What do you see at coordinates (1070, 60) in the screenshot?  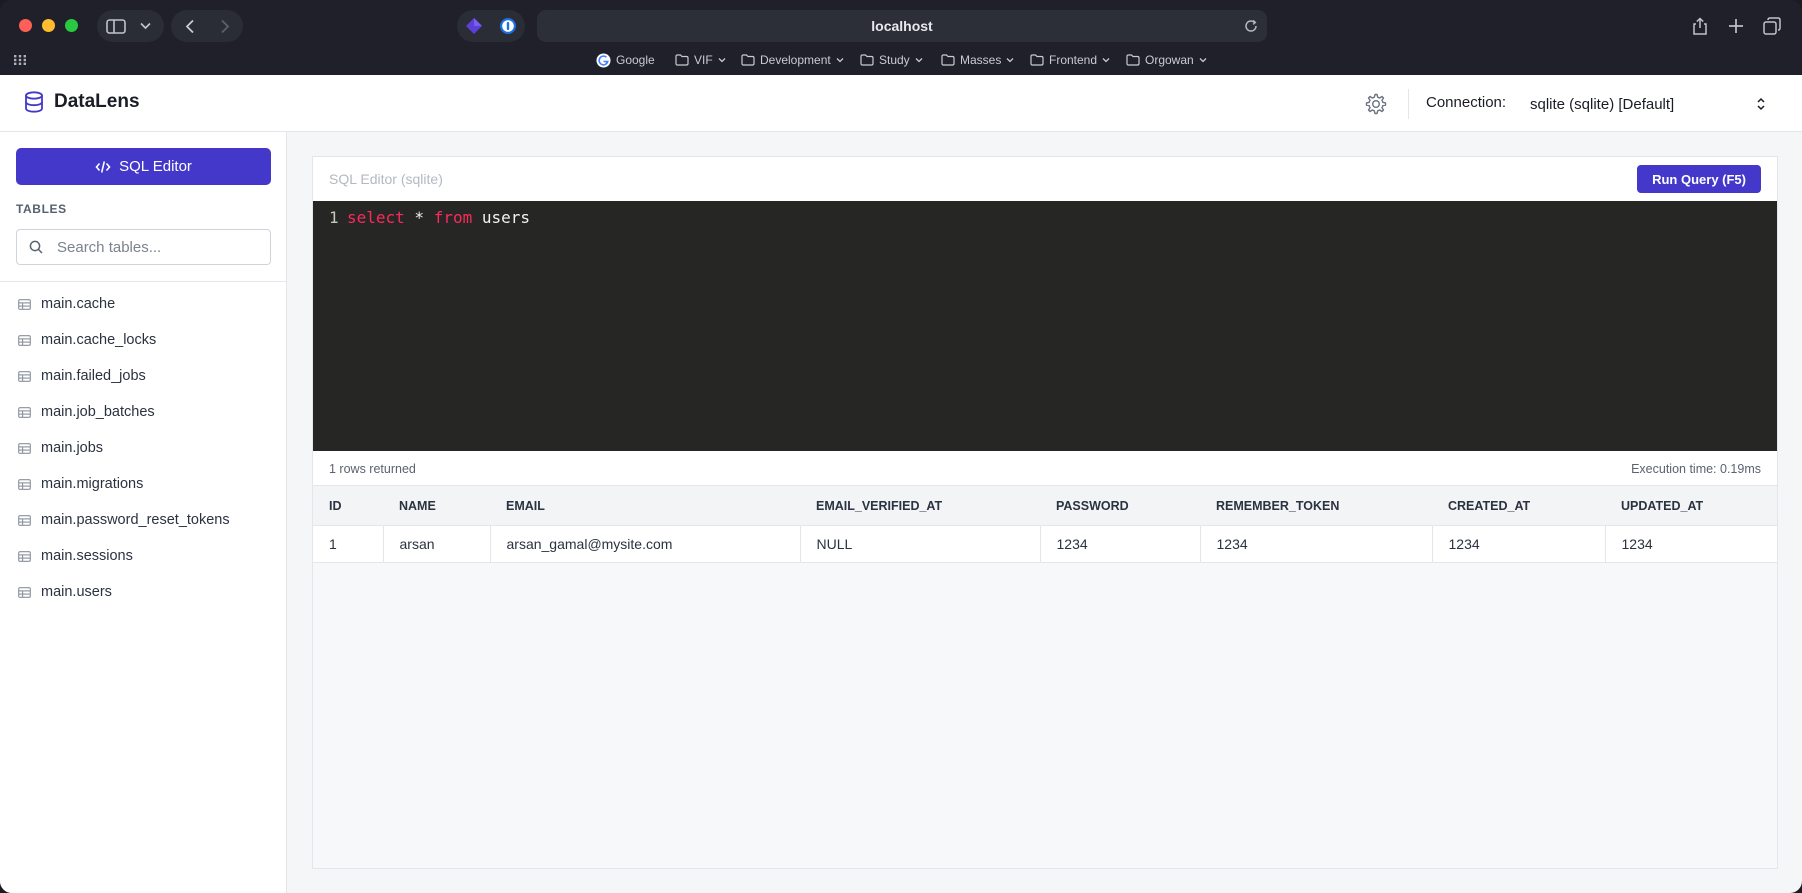 I see `bookmark-folder-frontend: Frontend` at bounding box center [1070, 60].